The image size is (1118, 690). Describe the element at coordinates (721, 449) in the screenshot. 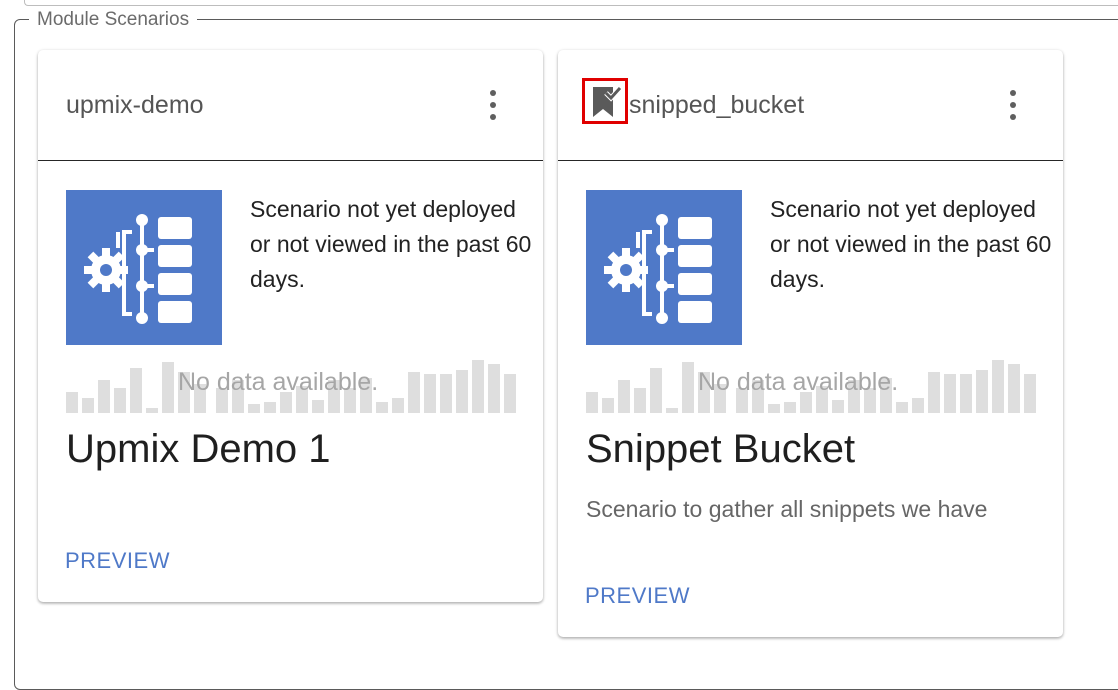

I see `scenario-title: Snippet Bucket` at that location.